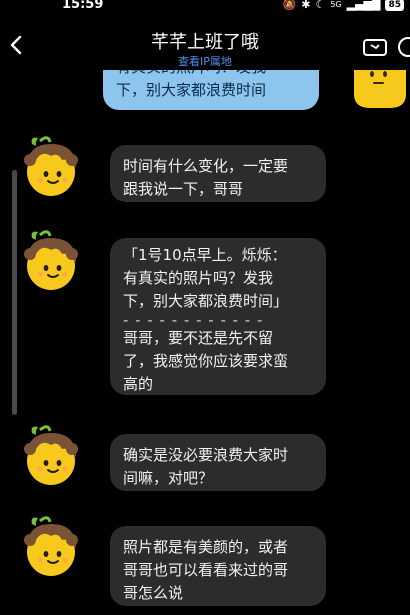 Image resolution: width=410 pixels, height=615 pixels. I want to click on notification-mute-icon: 🔕, so click(289, 5).